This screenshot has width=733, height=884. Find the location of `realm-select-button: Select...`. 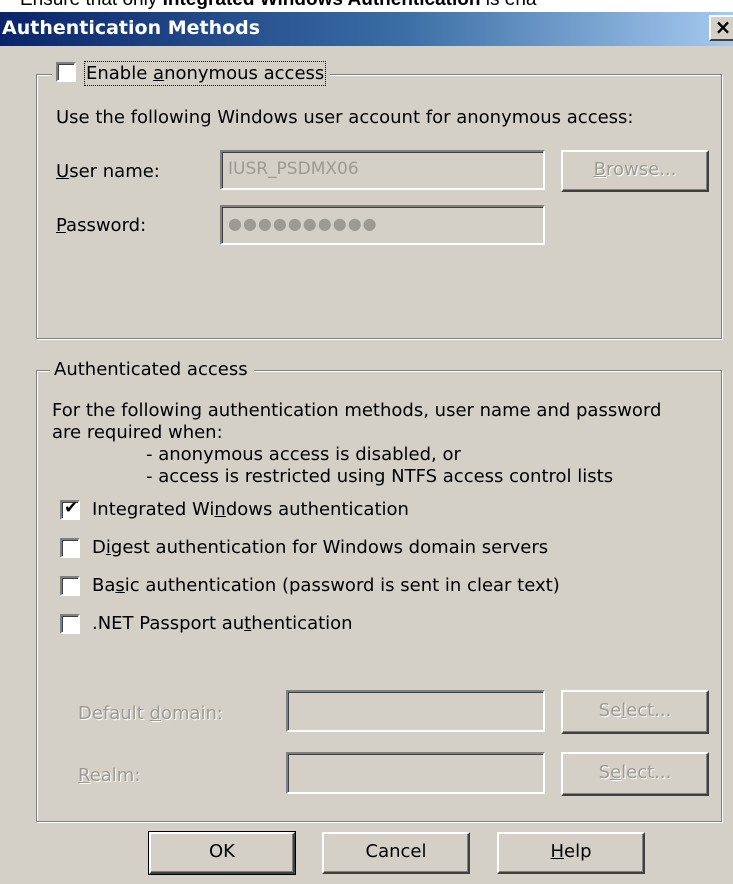

realm-select-button: Select... is located at coordinates (635, 774).